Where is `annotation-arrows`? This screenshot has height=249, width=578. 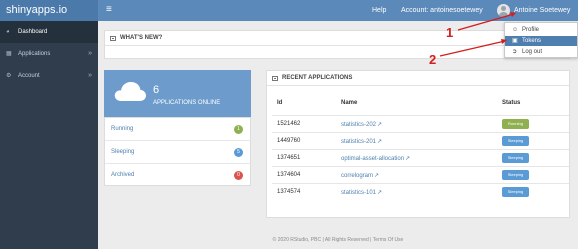 annotation-arrows is located at coordinates (477, 34).